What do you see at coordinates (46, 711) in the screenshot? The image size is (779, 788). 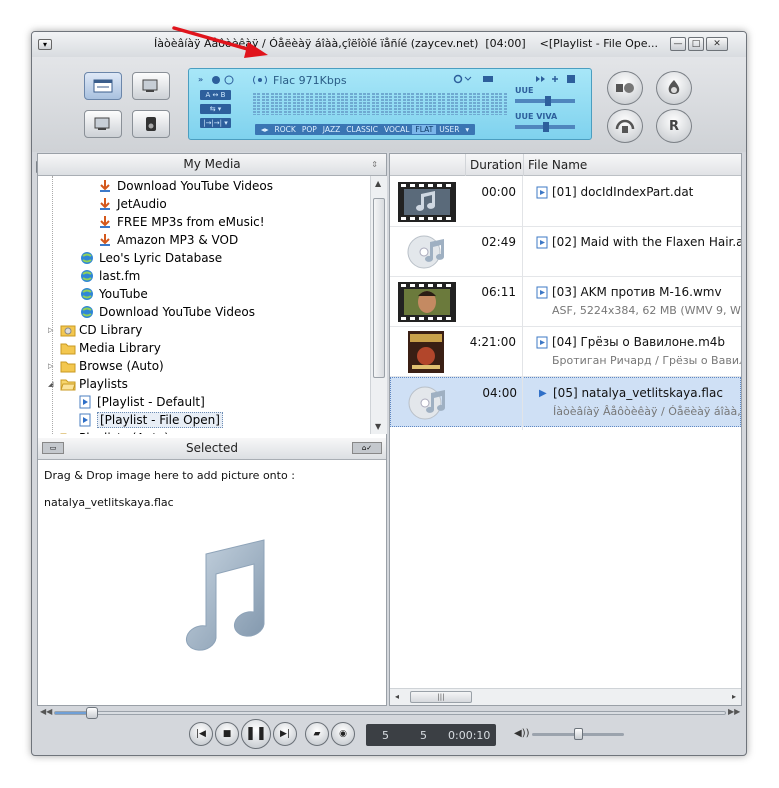 I see `seek-back-icon: ◀◀` at bounding box center [46, 711].